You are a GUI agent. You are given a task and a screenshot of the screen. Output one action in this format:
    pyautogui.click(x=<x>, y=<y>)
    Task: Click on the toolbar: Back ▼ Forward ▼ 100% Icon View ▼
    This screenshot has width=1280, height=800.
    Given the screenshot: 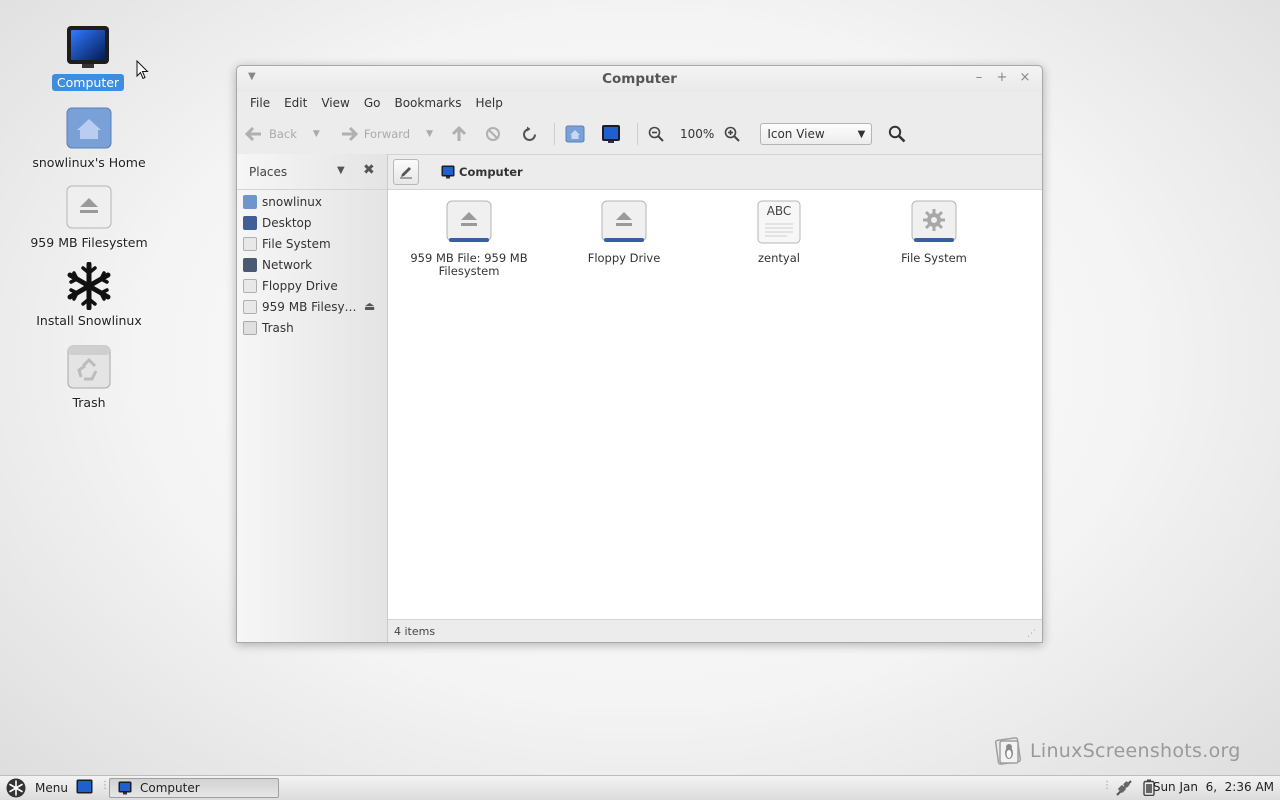 What is the action you would take?
    pyautogui.click(x=639, y=134)
    